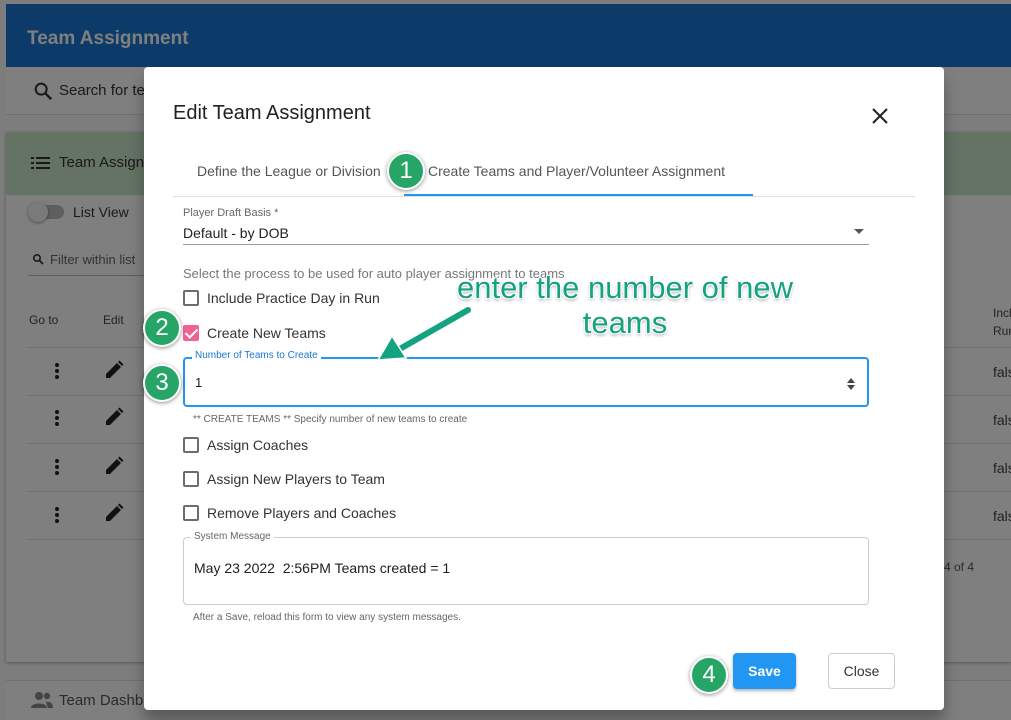 The width and height of the screenshot is (1011, 720). Describe the element at coordinates (266, 333) in the screenshot. I see `checkbox-label: Create New Teams` at that location.